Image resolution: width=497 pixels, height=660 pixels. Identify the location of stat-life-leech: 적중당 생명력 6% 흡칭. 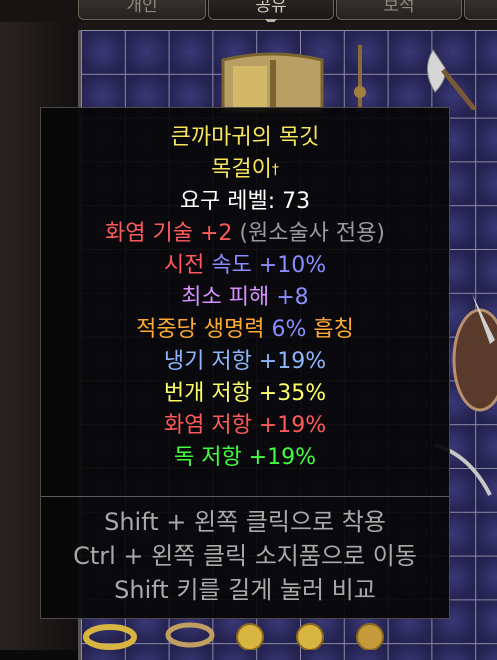
(245, 330).